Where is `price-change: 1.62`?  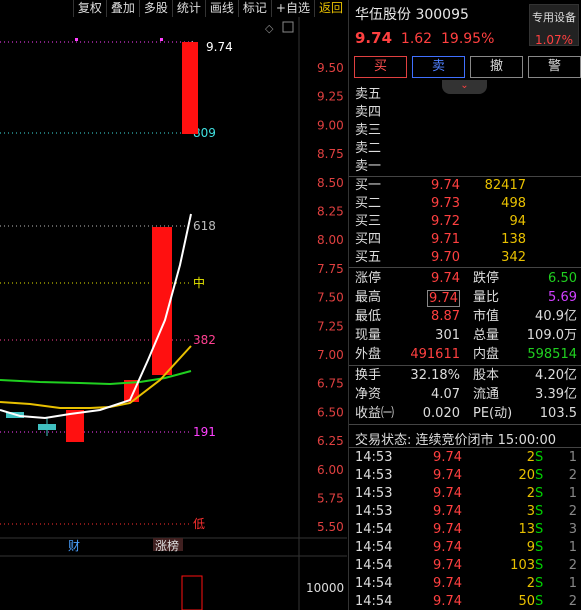
price-change: 1.62 is located at coordinates (416, 39).